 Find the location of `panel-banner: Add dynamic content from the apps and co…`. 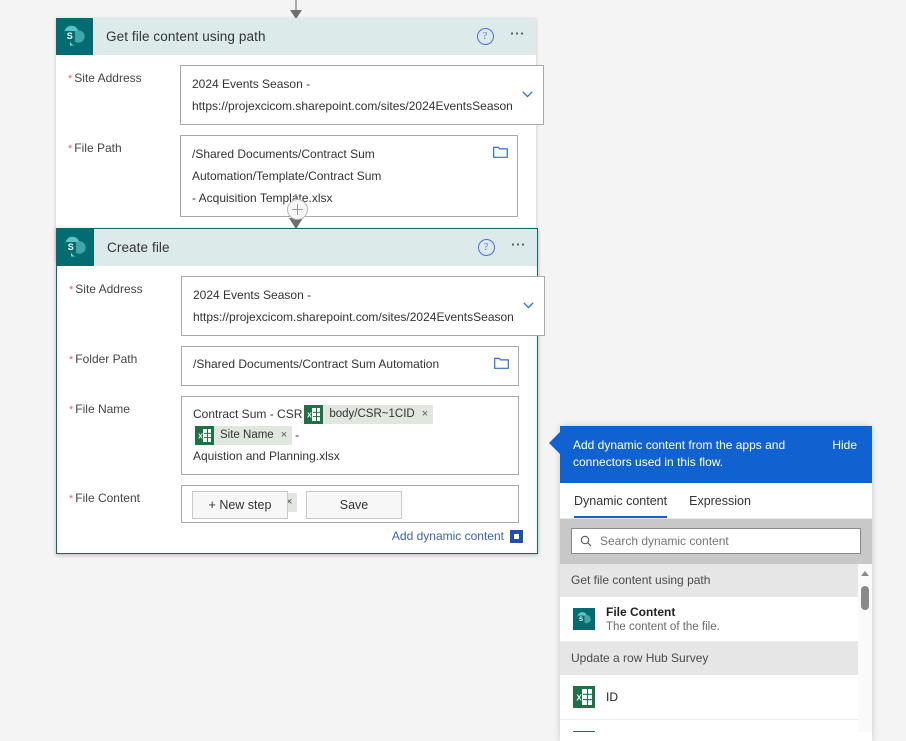

panel-banner: Add dynamic content from the apps and co… is located at coordinates (716, 454).